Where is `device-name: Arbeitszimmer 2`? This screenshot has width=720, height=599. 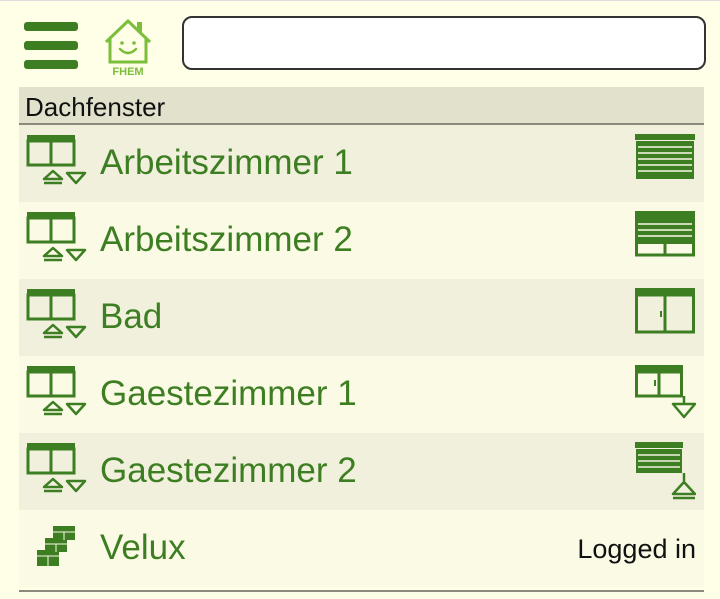 device-name: Arbeitszimmer 2 is located at coordinates (226, 240).